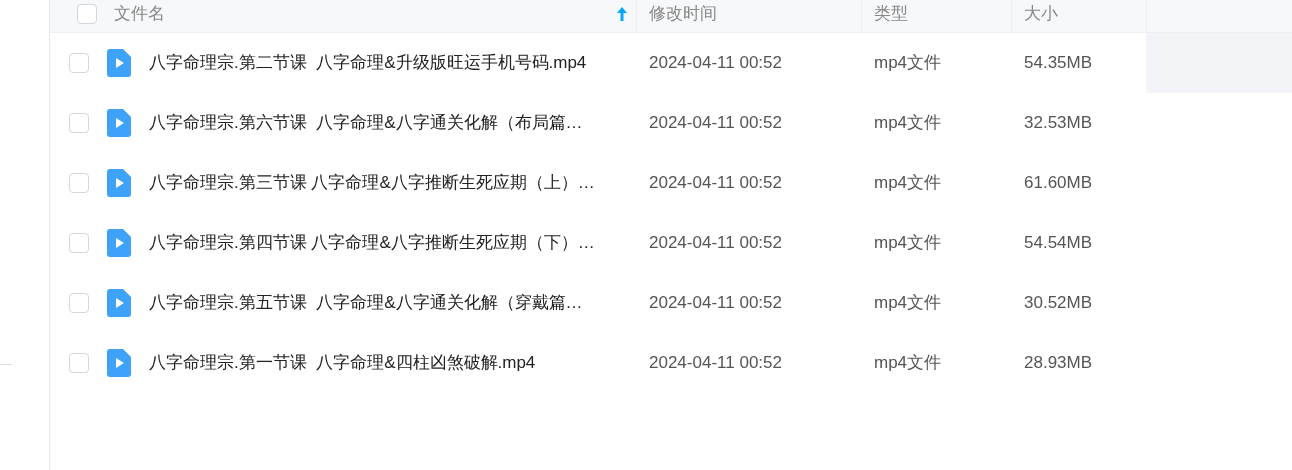  I want to click on table-row: 八字命理宗.第二节课 八字命理&升级版旺运手机号码.mp4 2024-04-11 00:52 mp4文件 54.35MB, so click(671, 63).